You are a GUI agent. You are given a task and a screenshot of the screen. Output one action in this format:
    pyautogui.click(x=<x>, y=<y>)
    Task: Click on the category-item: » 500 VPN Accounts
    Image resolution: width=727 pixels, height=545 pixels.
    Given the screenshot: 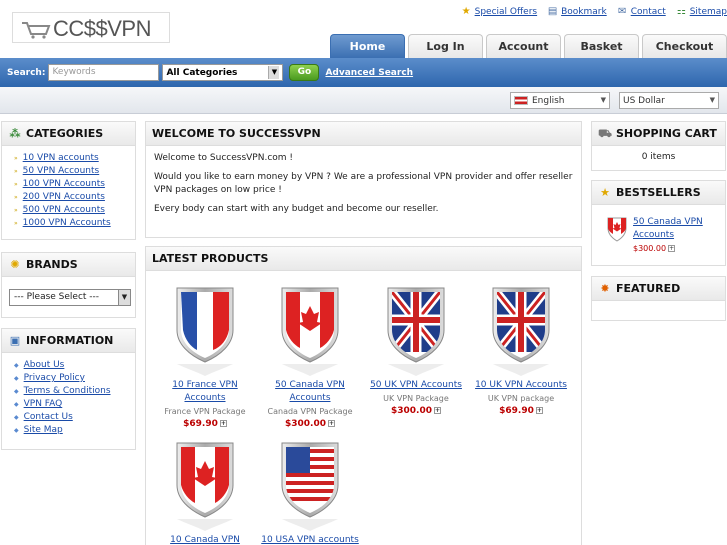 What is the action you would take?
    pyautogui.click(x=74, y=210)
    